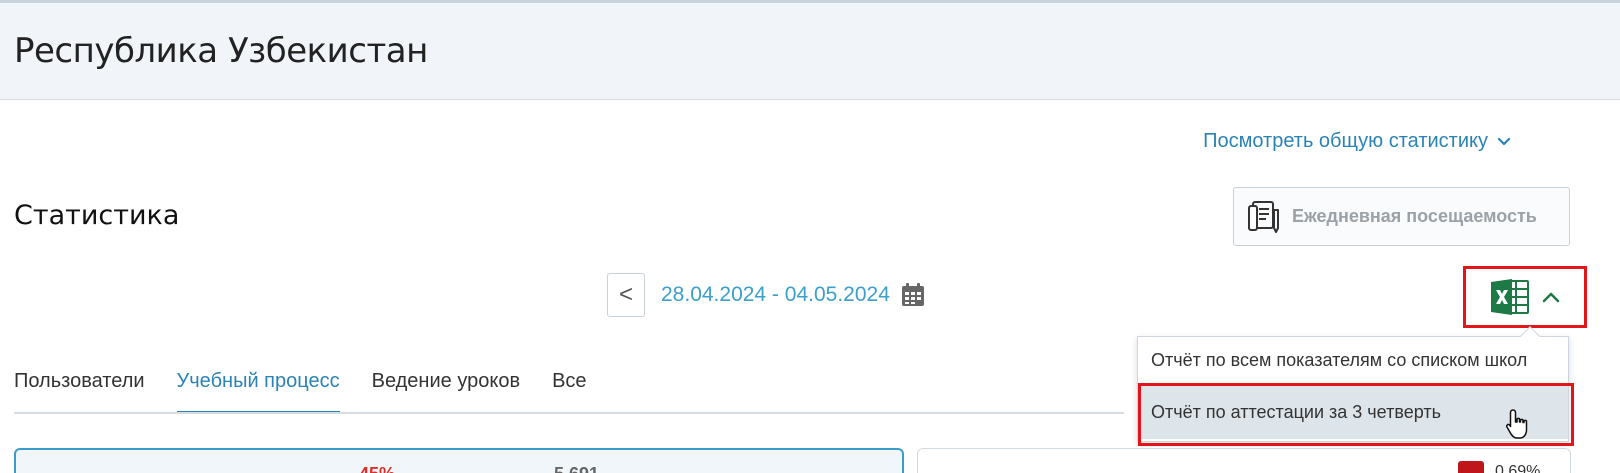 The height and width of the screenshot is (473, 1620). Describe the element at coordinates (1471, 467) in the screenshot. I see `legend-swatch` at that location.